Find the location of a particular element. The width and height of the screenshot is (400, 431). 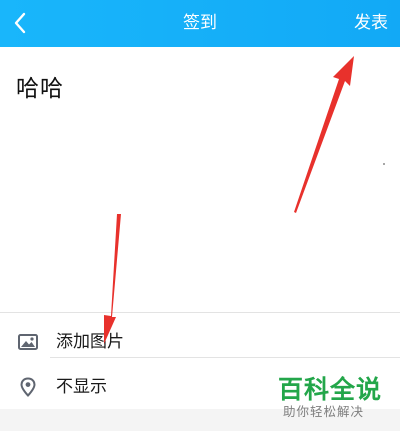

chevron-left-icon is located at coordinates (20, 23).